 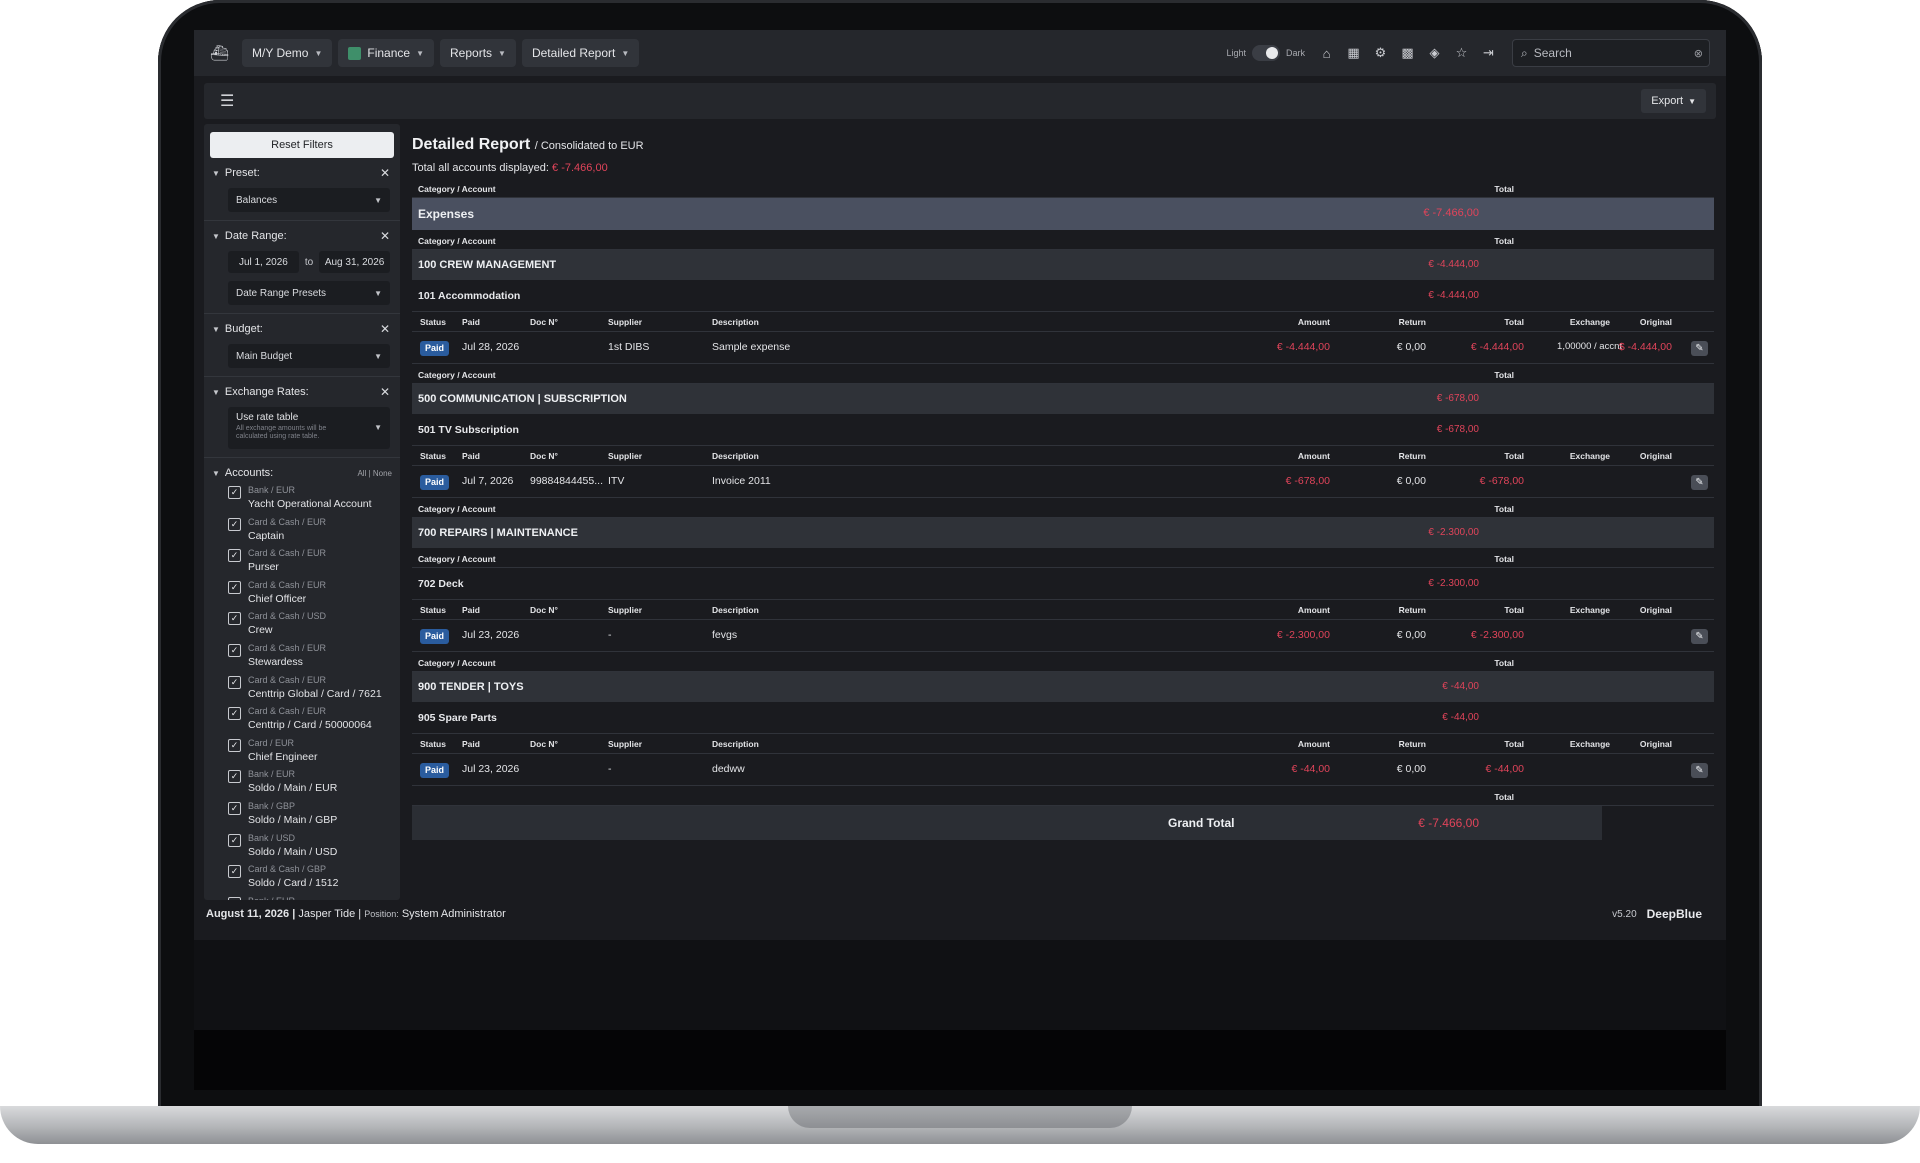 What do you see at coordinates (1353, 53) in the screenshot?
I see `calendar-icon: ▦` at bounding box center [1353, 53].